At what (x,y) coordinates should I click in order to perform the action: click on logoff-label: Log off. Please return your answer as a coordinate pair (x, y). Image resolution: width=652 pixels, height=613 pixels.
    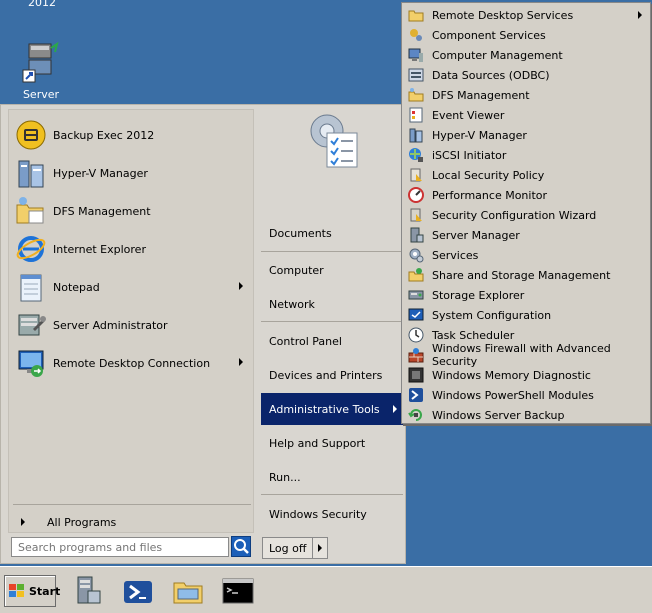
    Looking at the image, I should click on (288, 548).